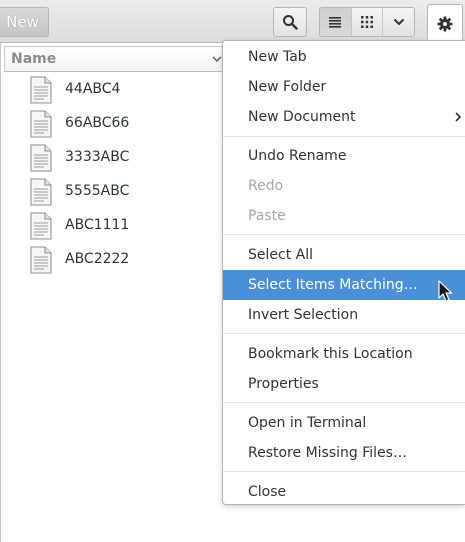 The image size is (465, 542). I want to click on file-name: ABC2222, so click(97, 259).